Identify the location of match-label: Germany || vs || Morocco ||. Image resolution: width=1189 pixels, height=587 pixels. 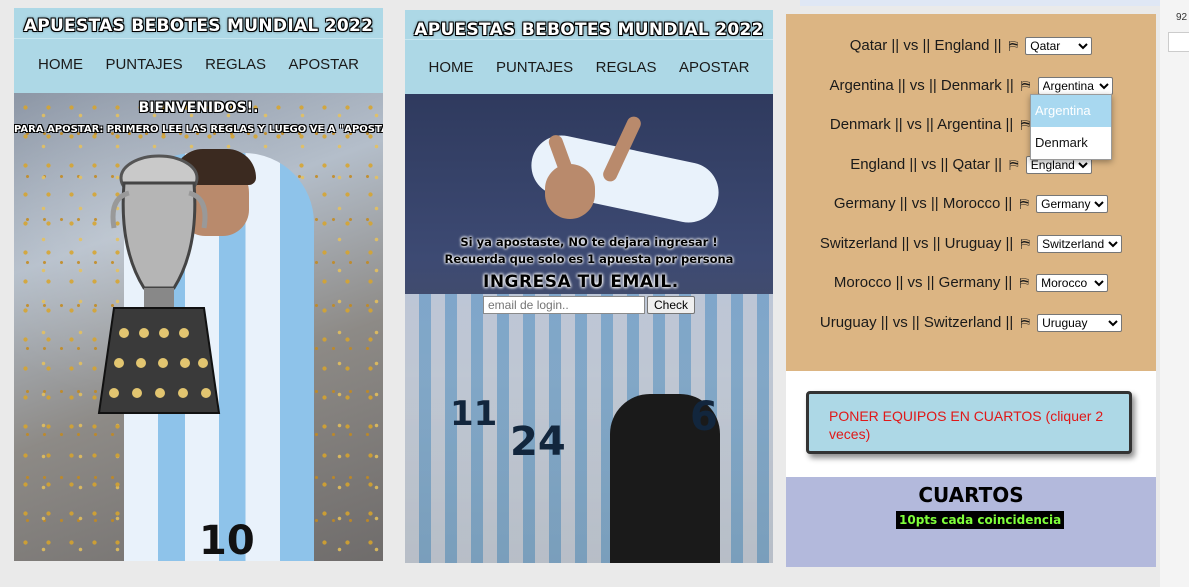
(923, 203).